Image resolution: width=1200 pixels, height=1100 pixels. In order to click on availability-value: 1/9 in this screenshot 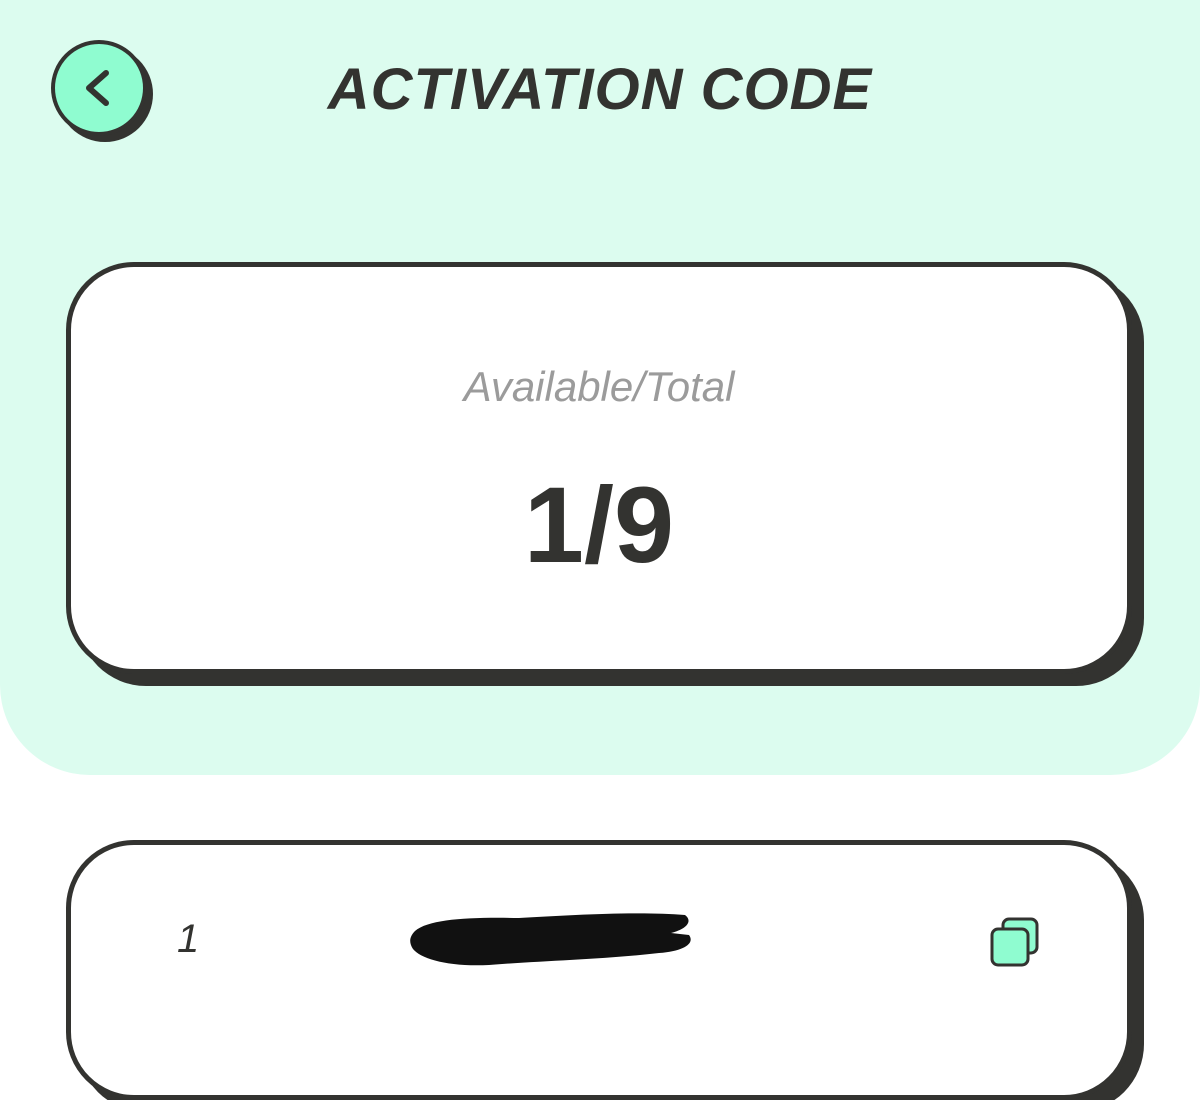, I will do `click(599, 524)`.